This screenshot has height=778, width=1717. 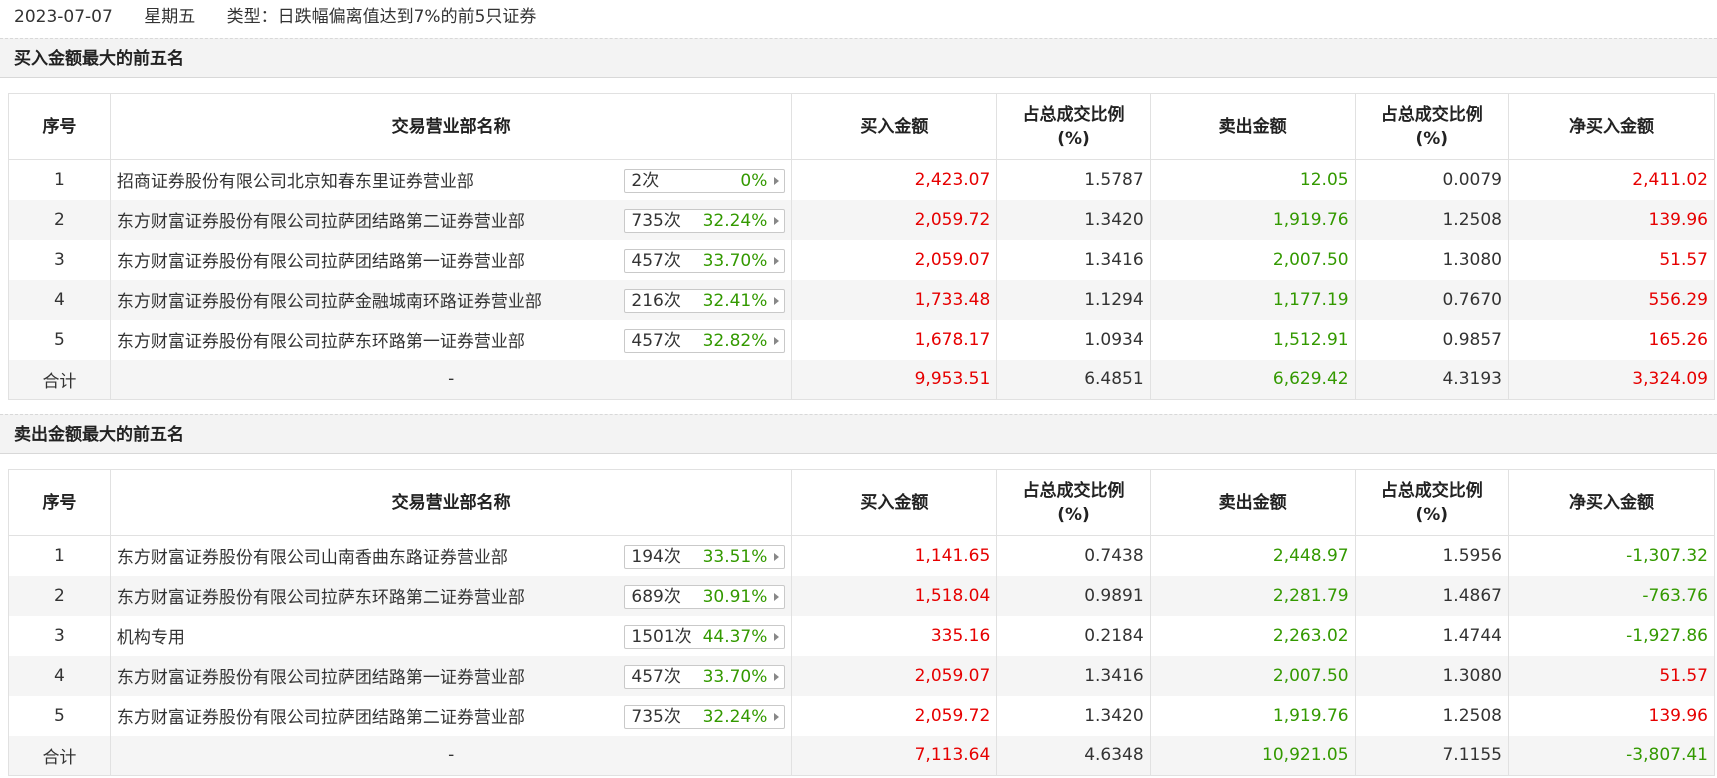 What do you see at coordinates (1073, 555) in the screenshot?
I see `buy-ratio: 0.7438` at bounding box center [1073, 555].